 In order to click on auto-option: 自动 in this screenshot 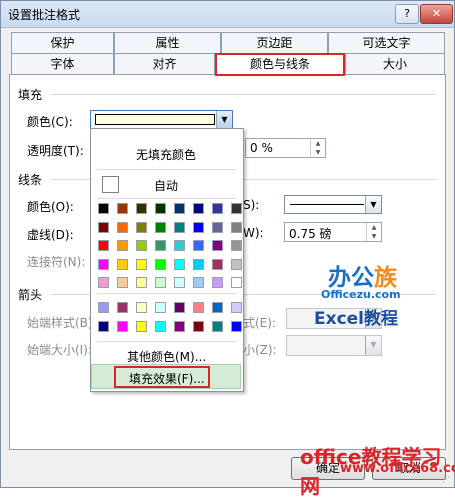, I will do `click(166, 185)`.